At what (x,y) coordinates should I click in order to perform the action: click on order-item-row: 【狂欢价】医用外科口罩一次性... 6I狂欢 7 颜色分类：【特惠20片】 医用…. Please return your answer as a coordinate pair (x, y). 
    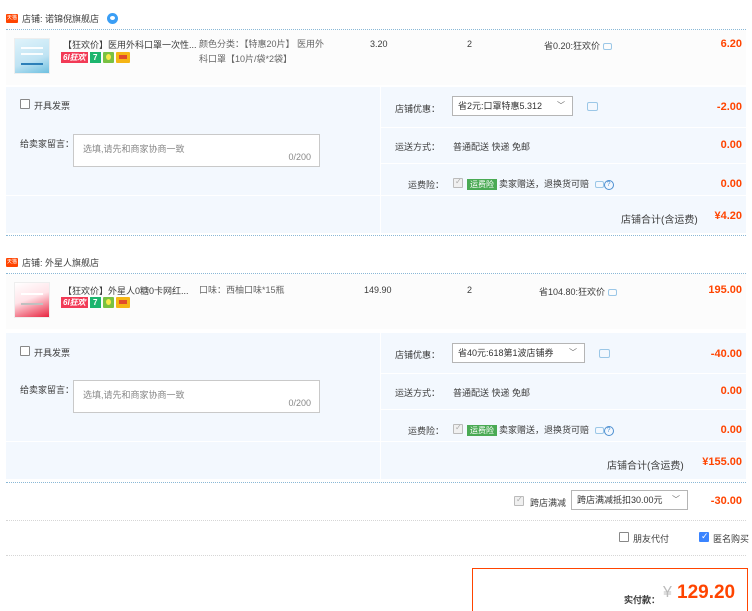
    Looking at the image, I should click on (376, 57).